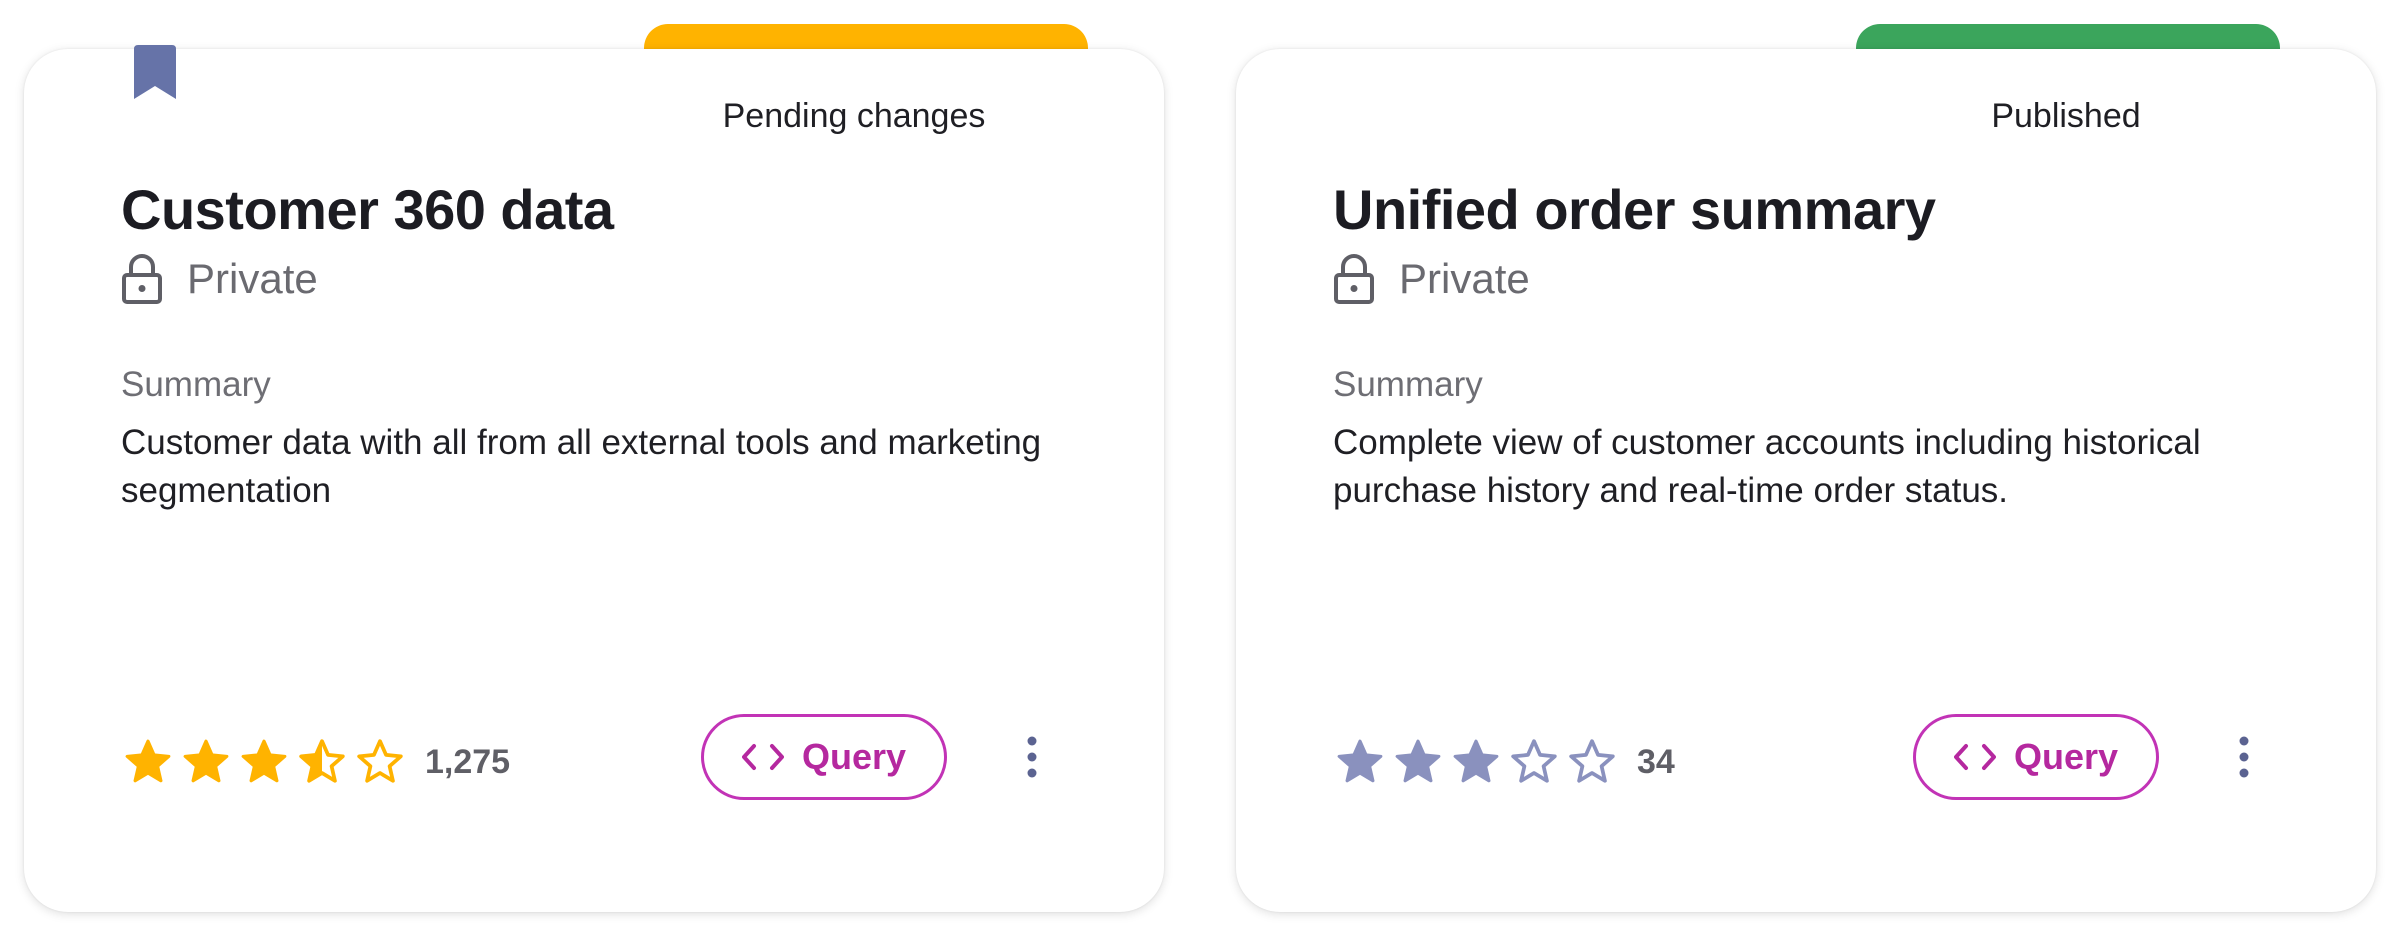  What do you see at coordinates (155, 72) in the screenshot?
I see `bookmark-icon` at bounding box center [155, 72].